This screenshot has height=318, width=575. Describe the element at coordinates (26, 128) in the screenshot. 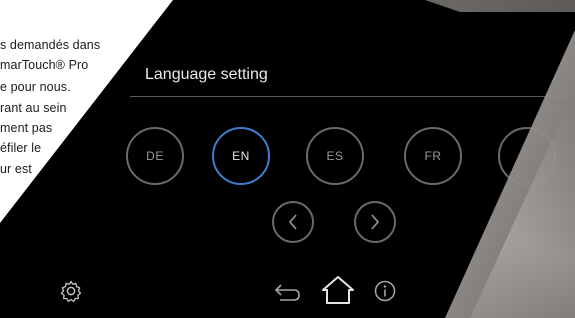

I see `brochure-line: ment pas` at that location.